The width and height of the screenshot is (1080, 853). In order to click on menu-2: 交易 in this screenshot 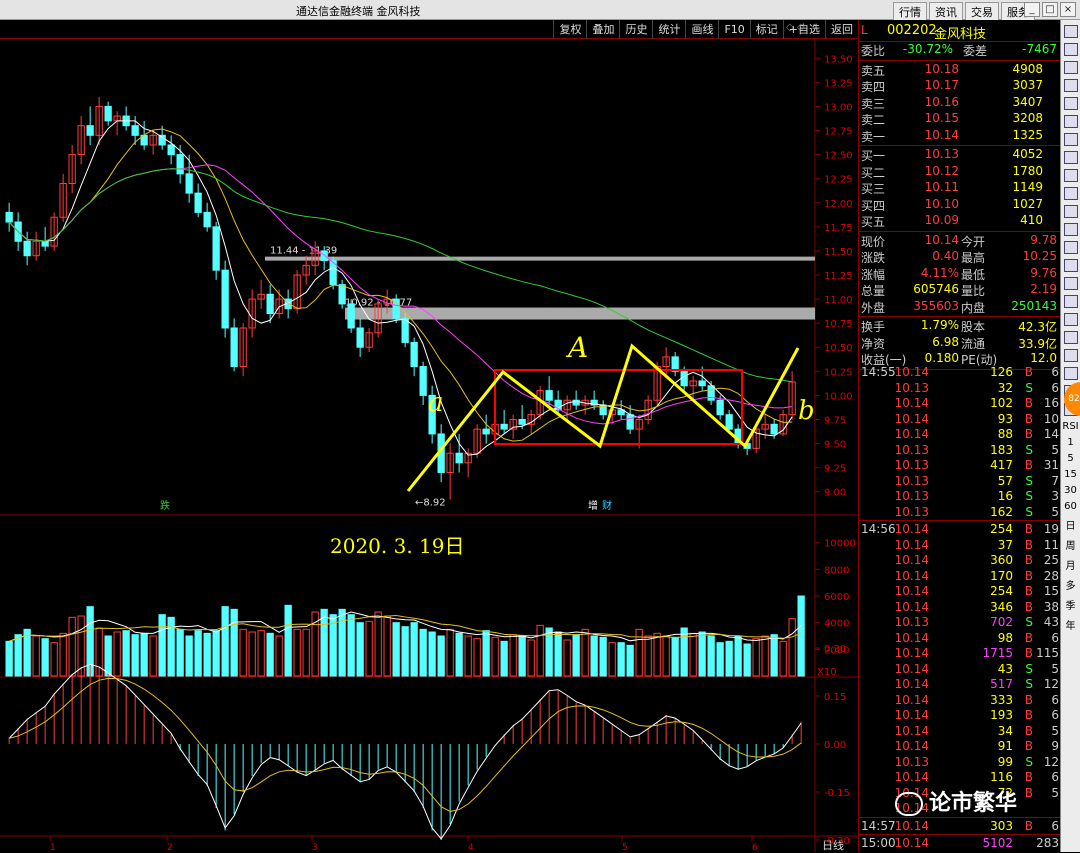, I will do `click(982, 12)`.